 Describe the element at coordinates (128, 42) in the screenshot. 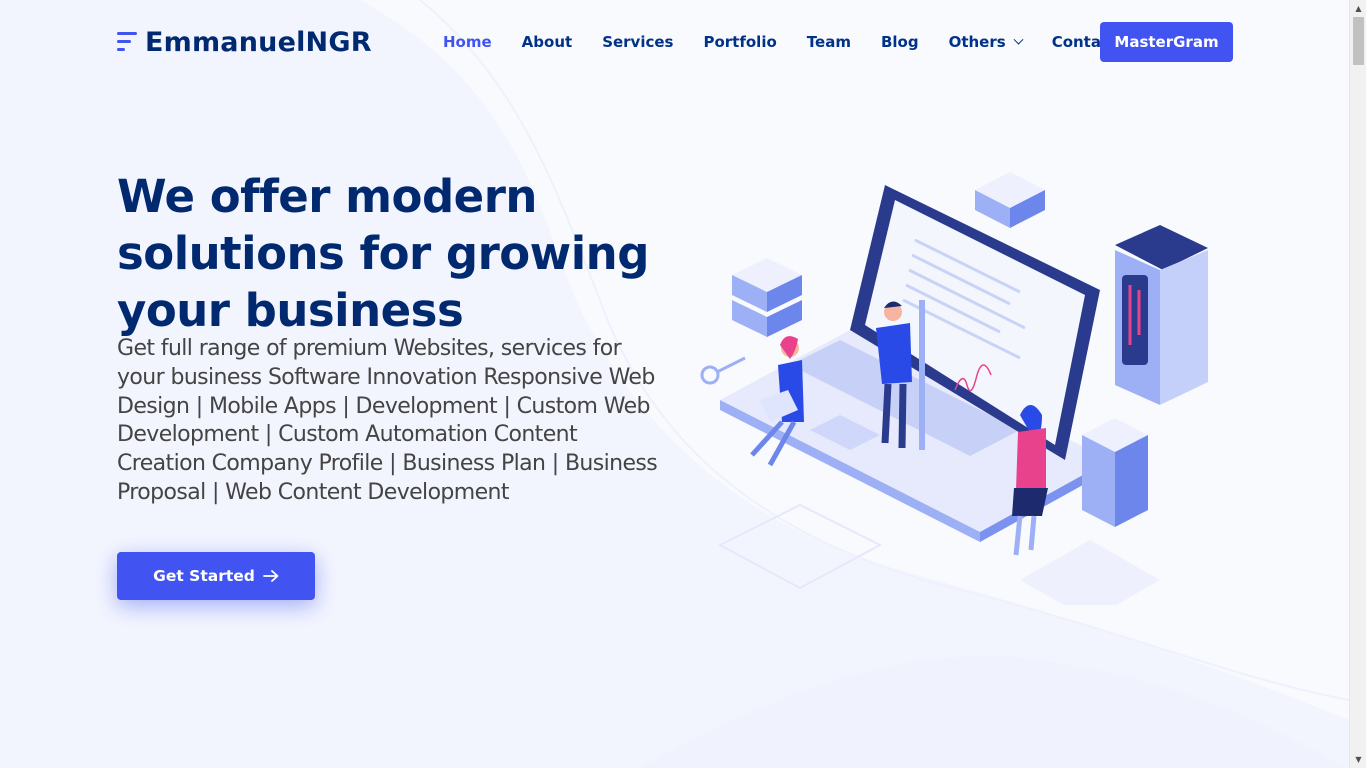

I see `logo-icon` at that location.